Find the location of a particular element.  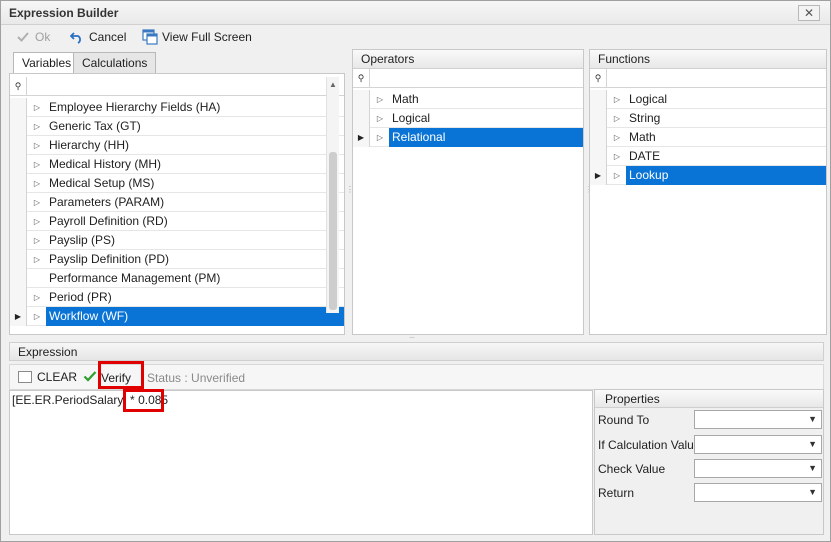

function-tree-item: ▷ Math is located at coordinates (708, 137).